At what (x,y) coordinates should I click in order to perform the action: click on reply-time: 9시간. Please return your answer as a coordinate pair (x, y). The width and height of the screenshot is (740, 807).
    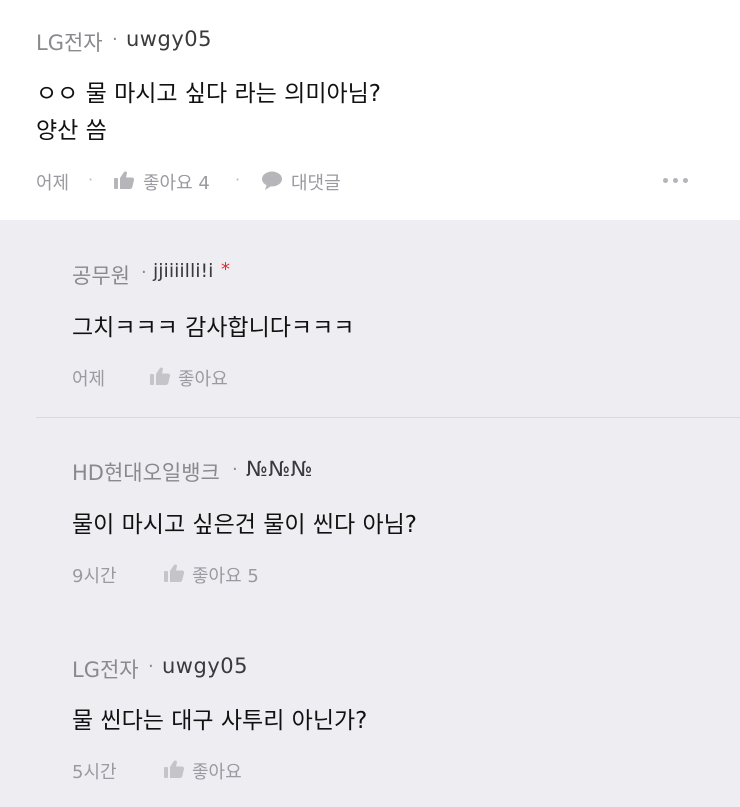
    Looking at the image, I should click on (94, 576).